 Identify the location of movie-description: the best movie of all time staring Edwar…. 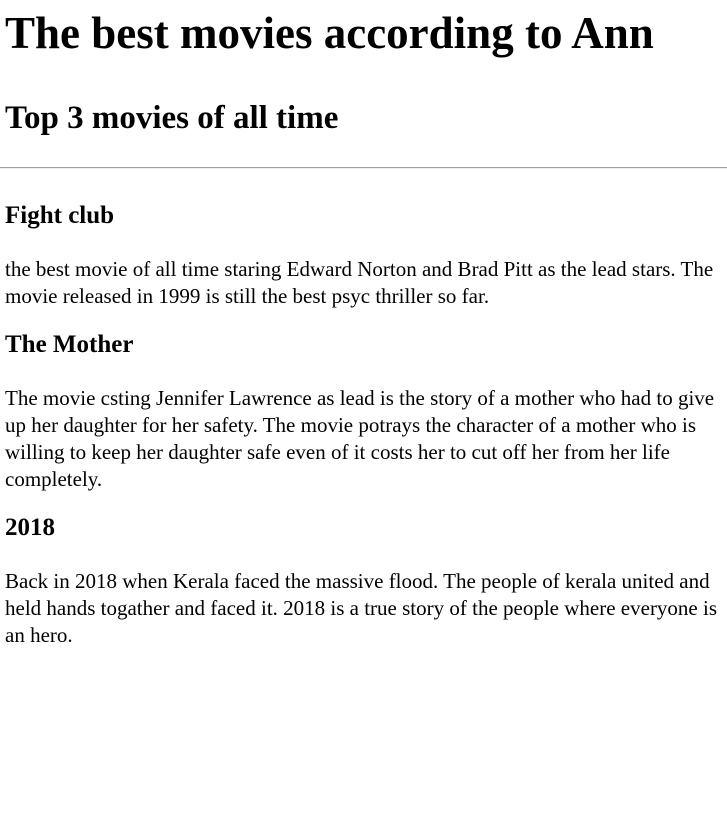
(359, 282).